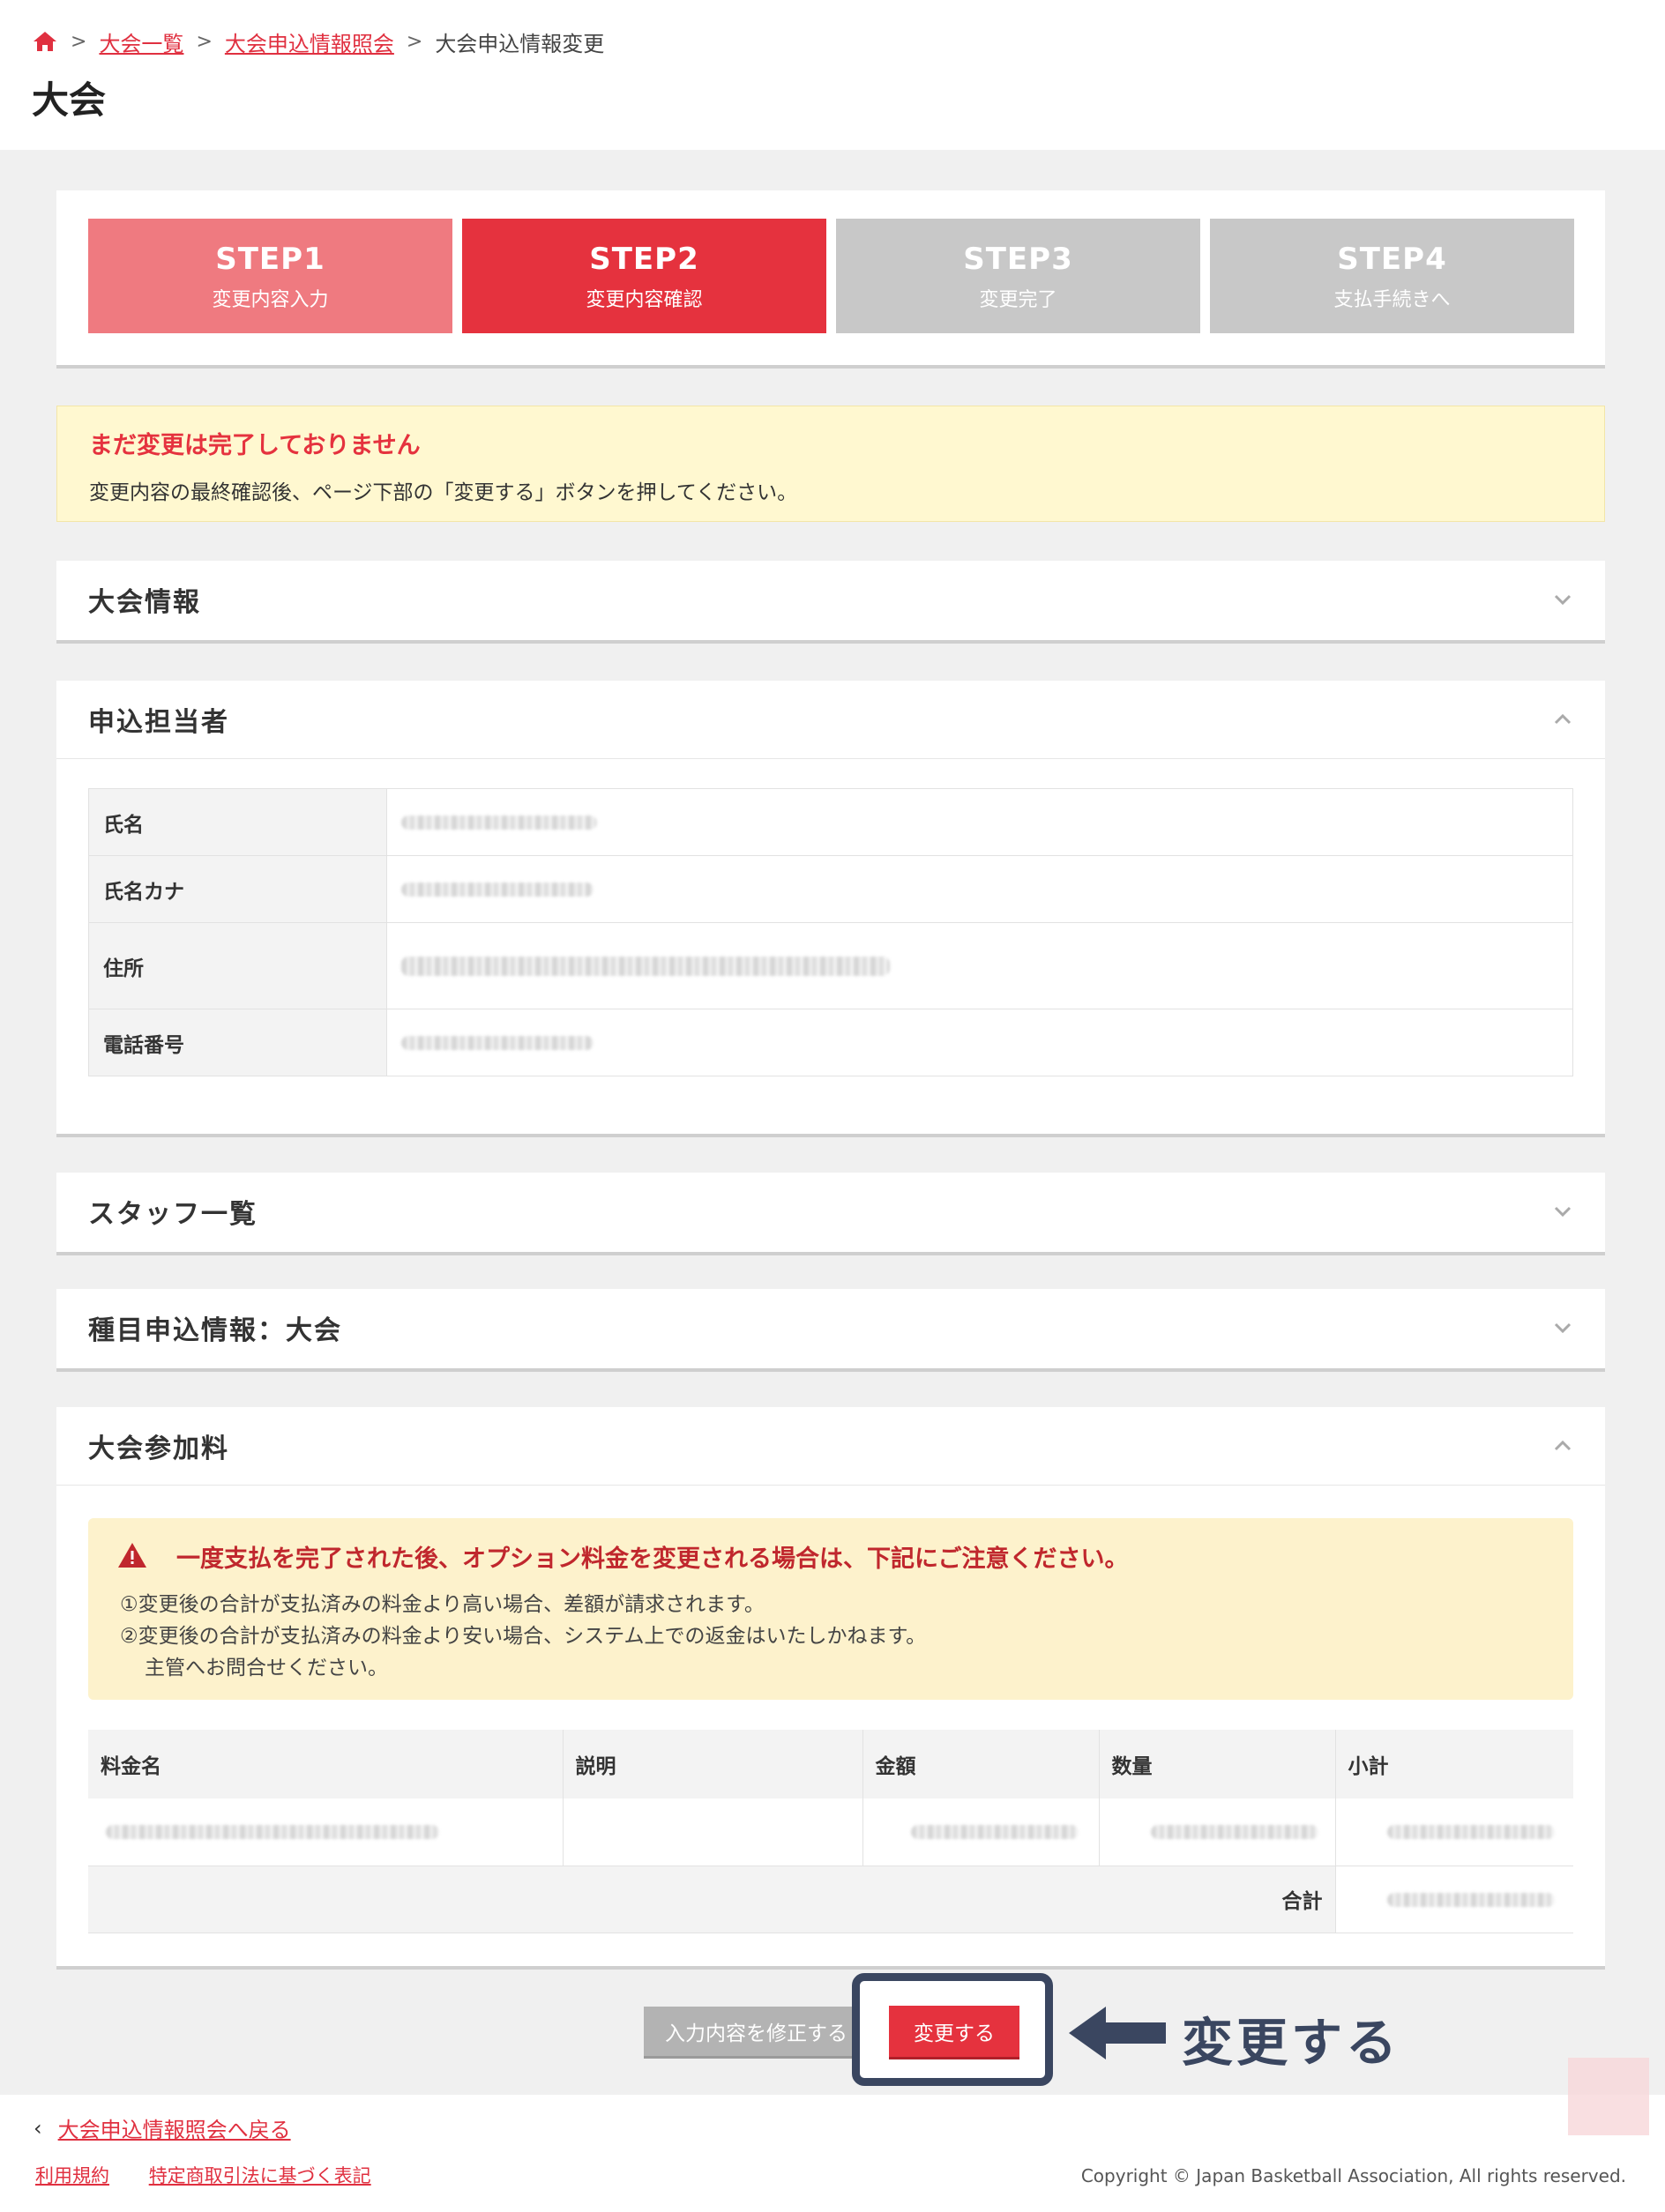 Image resolution: width=1665 pixels, height=2212 pixels. I want to click on back-link: ‹ 大会申込情報照会へ戻る, so click(162, 2127).